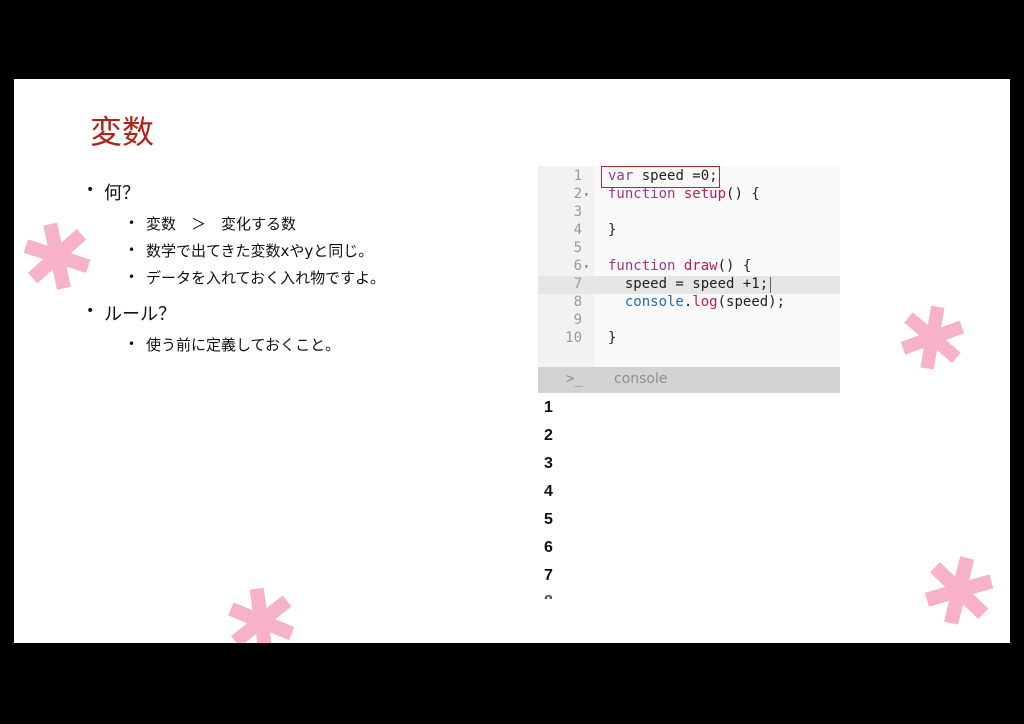 The width and height of the screenshot is (1024, 724). I want to click on code-line: 9, so click(689, 321).